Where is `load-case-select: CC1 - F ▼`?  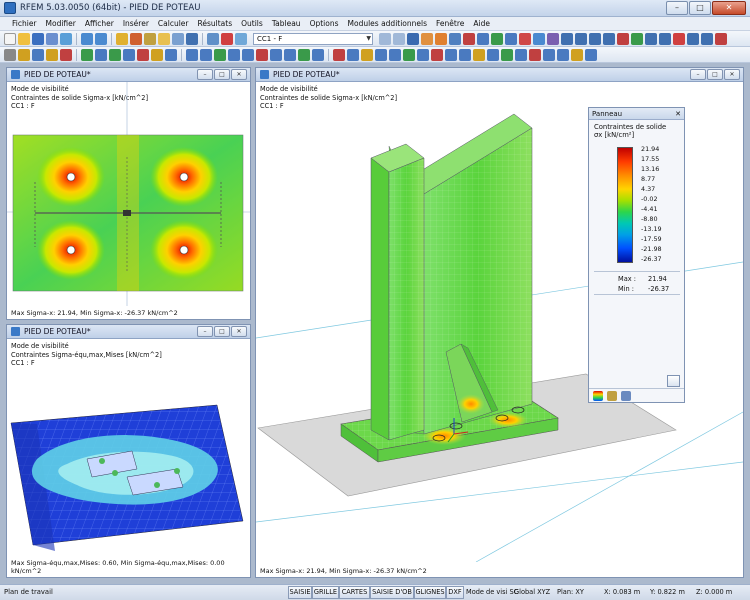
load-case-select: CC1 - F ▼ is located at coordinates (313, 38).